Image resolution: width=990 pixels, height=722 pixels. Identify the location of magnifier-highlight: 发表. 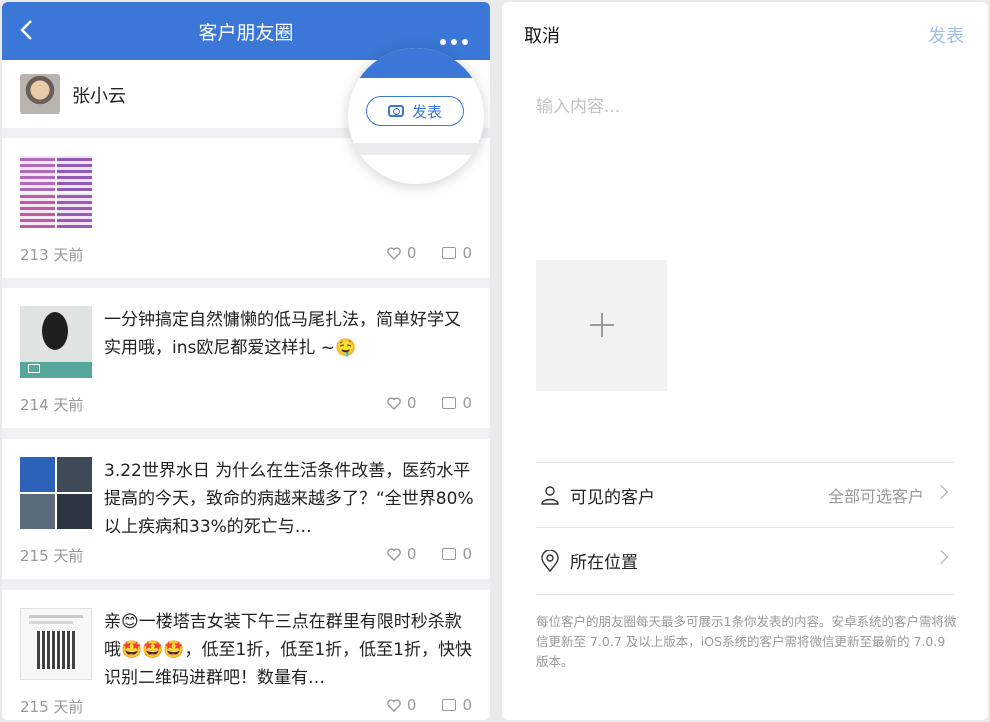
(416, 116).